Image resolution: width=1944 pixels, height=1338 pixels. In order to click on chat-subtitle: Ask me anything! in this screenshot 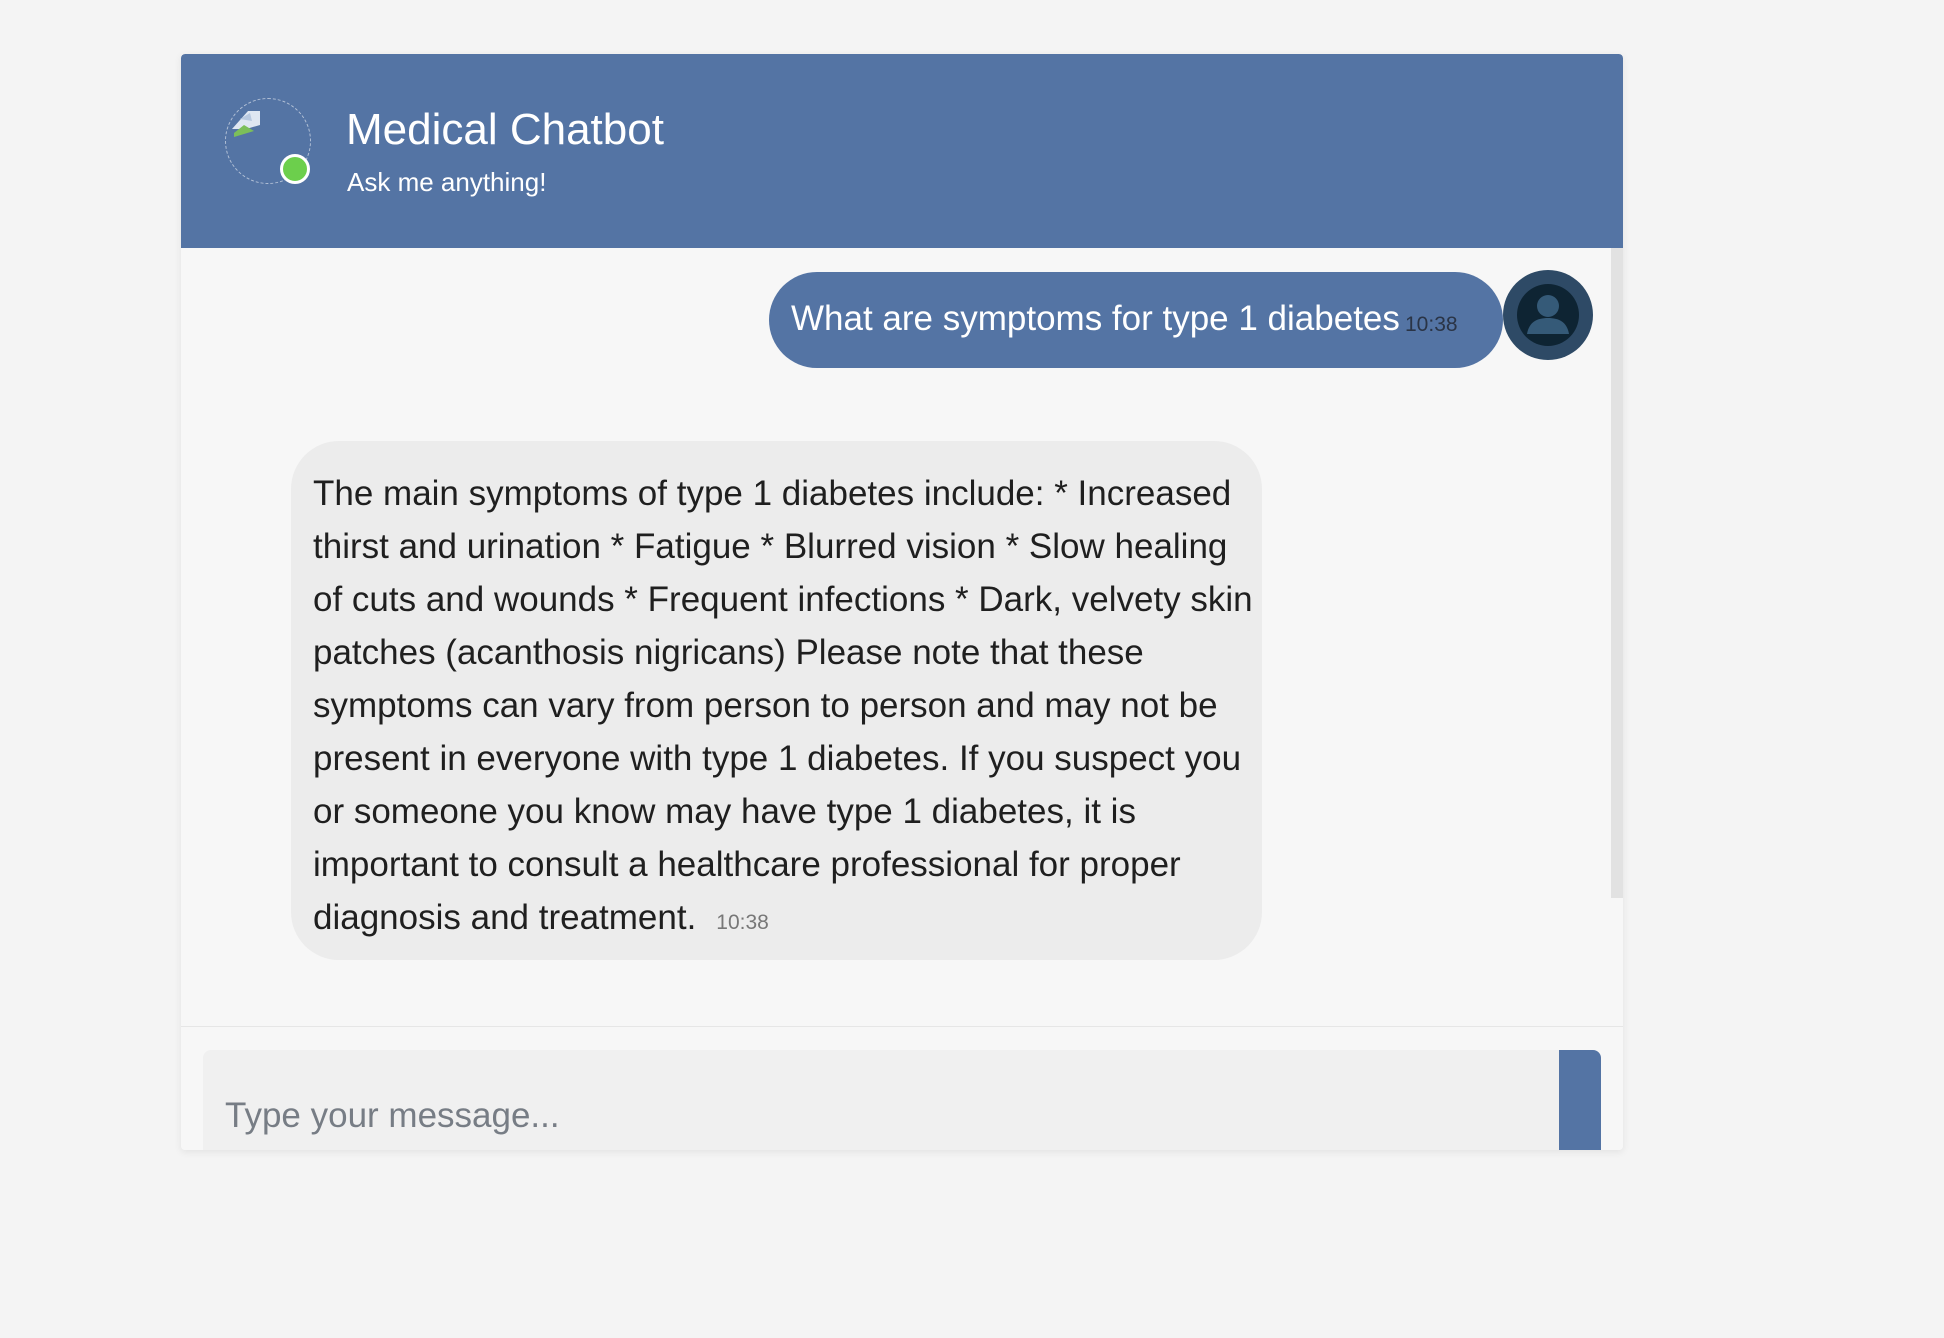, I will do `click(447, 182)`.